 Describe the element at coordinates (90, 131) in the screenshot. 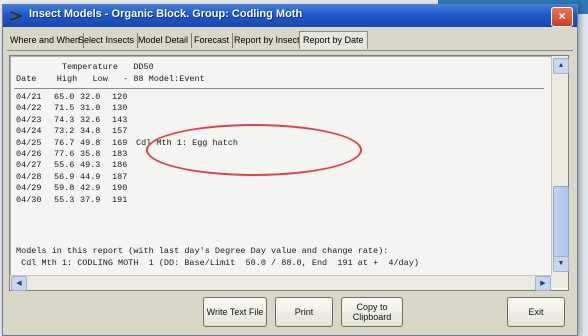

I see `row-low: 34.8` at that location.